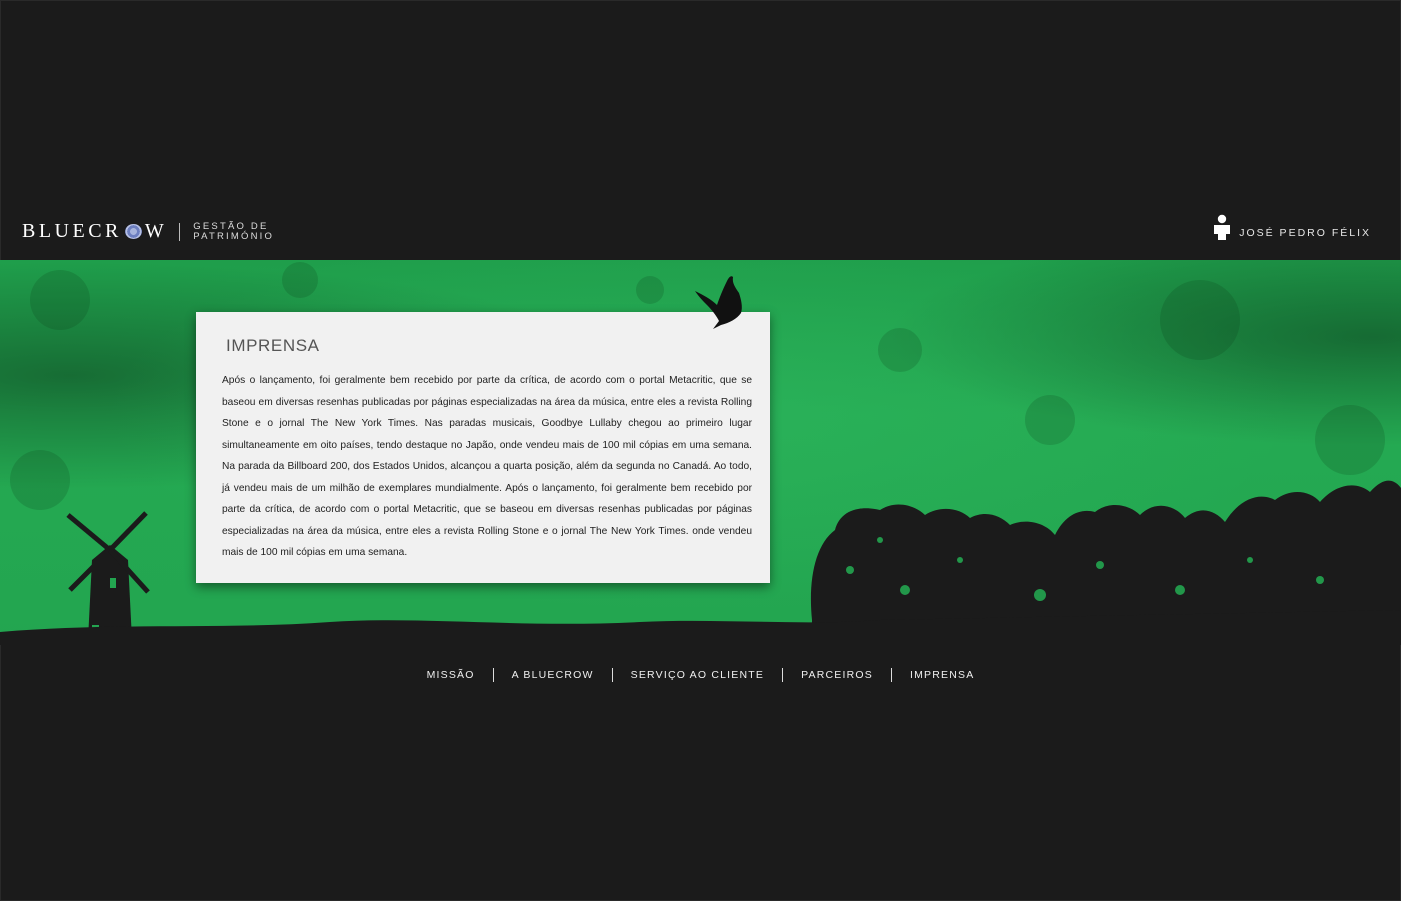  Describe the element at coordinates (718, 302) in the screenshot. I see `crow-icon` at that location.